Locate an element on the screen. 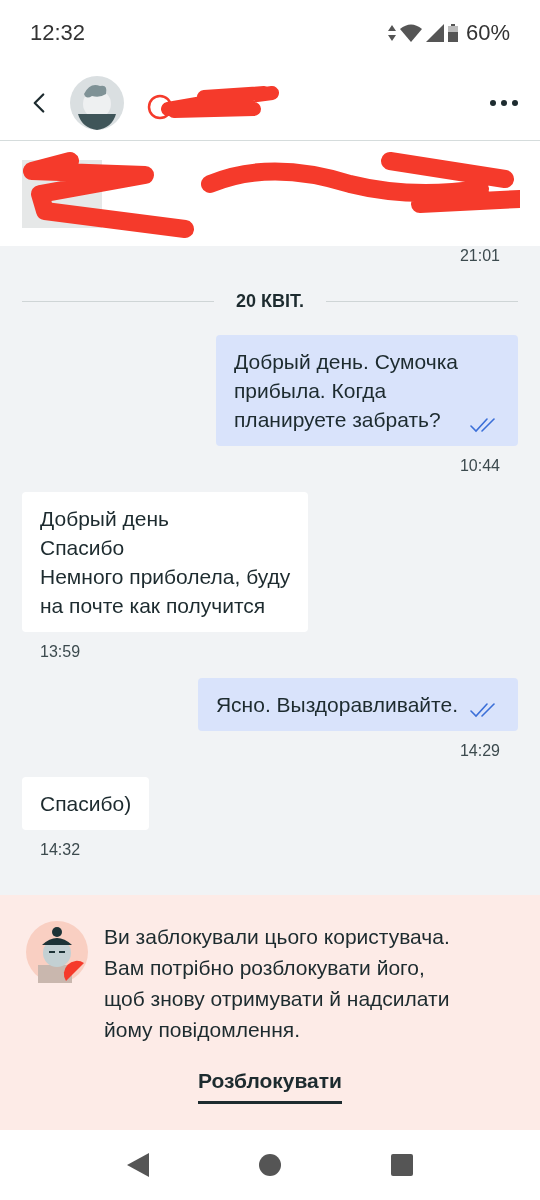 The image size is (540, 1200). more-icon is located at coordinates (504, 102).